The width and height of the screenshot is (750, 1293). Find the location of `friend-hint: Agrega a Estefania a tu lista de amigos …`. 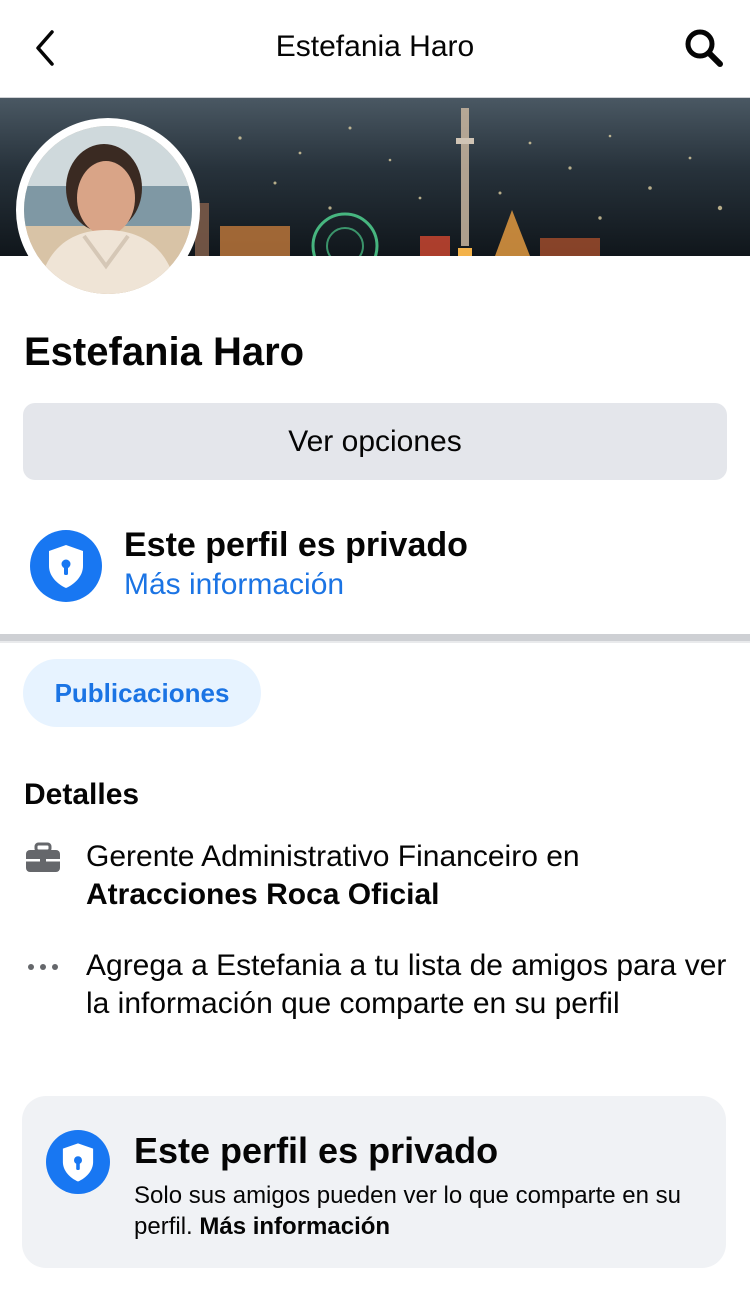

friend-hint: Agrega a Estefania a tu lista de amigos … is located at coordinates (406, 984).